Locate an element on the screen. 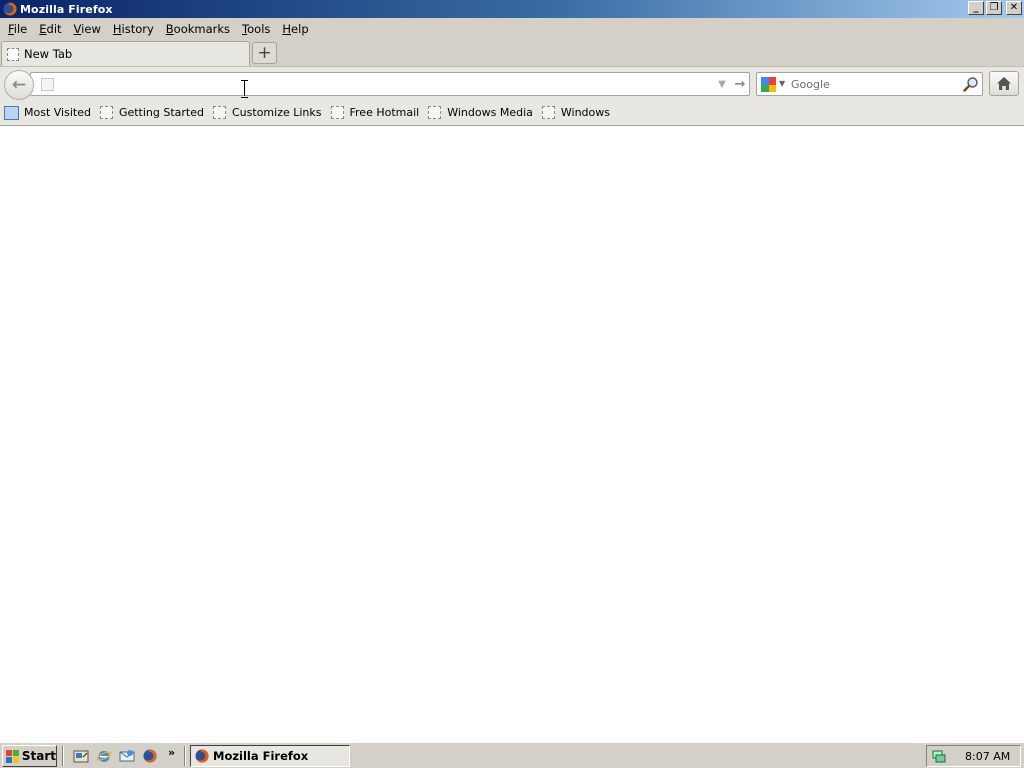 This screenshot has width=1024, height=768. menu-tools: Tools is located at coordinates (258, 29).